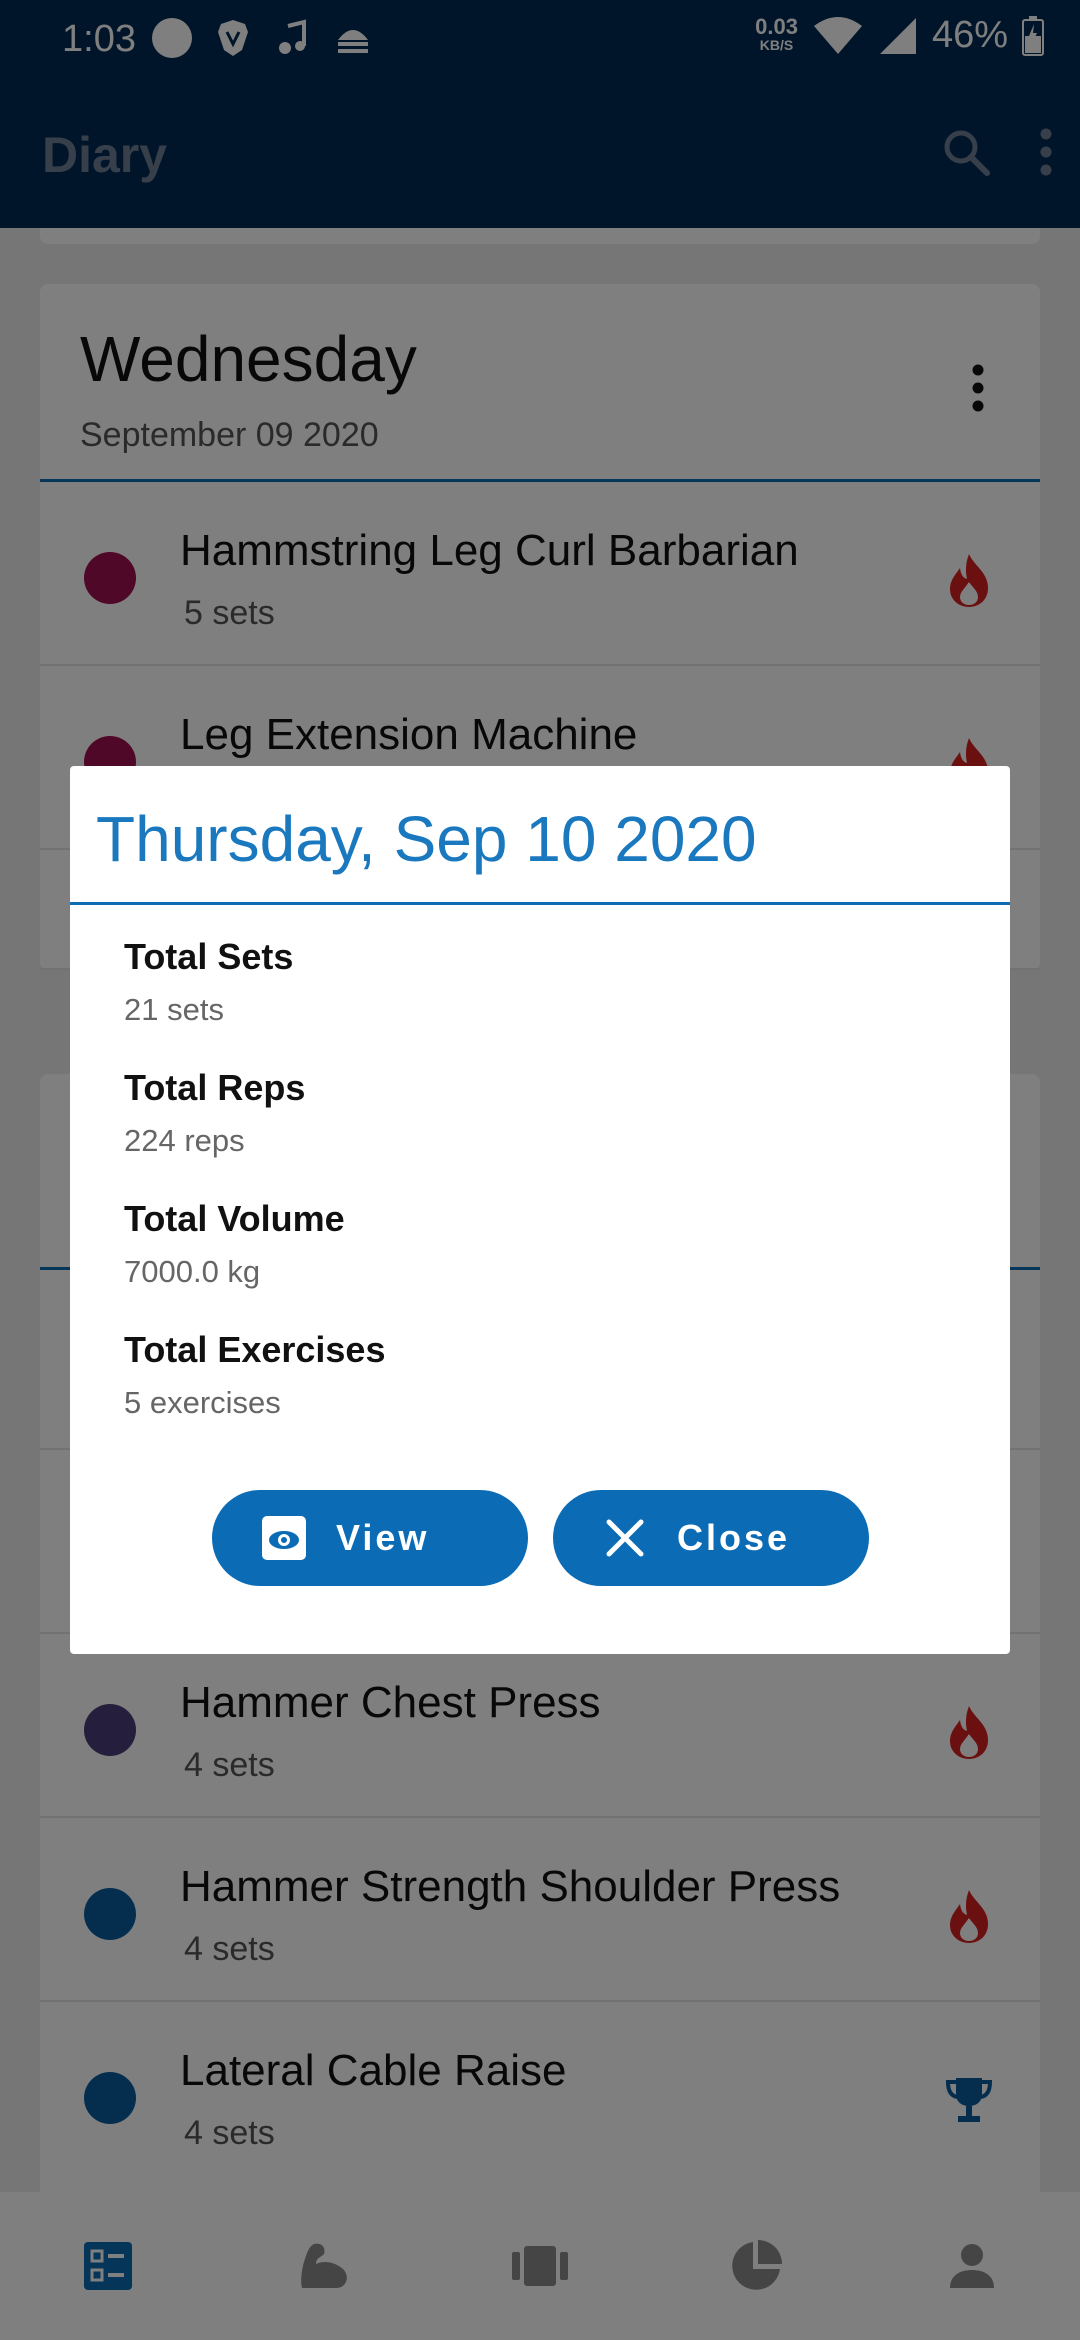 Image resolution: width=1080 pixels, height=2340 pixels. I want to click on stat-total-reps: Total Reps 224 reps, so click(214, 1113).